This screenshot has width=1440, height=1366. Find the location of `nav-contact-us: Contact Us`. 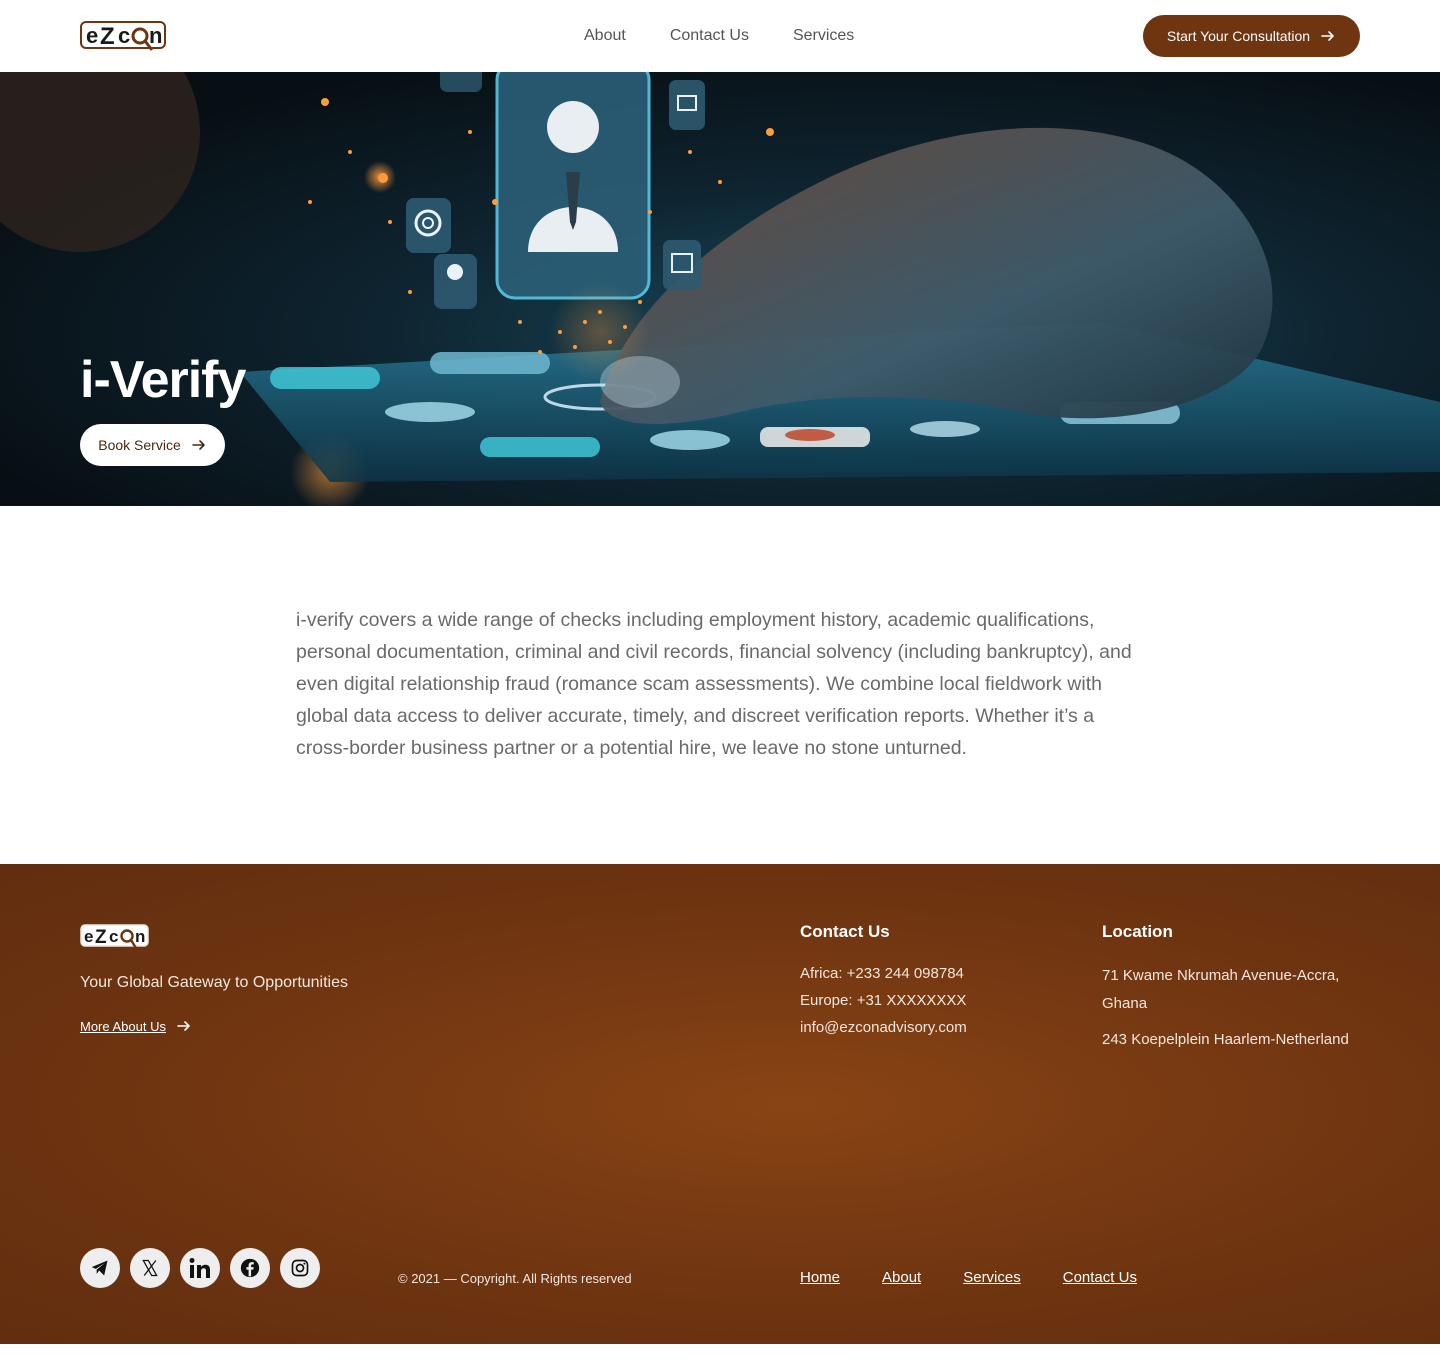

nav-contact-us: Contact Us is located at coordinates (709, 36).